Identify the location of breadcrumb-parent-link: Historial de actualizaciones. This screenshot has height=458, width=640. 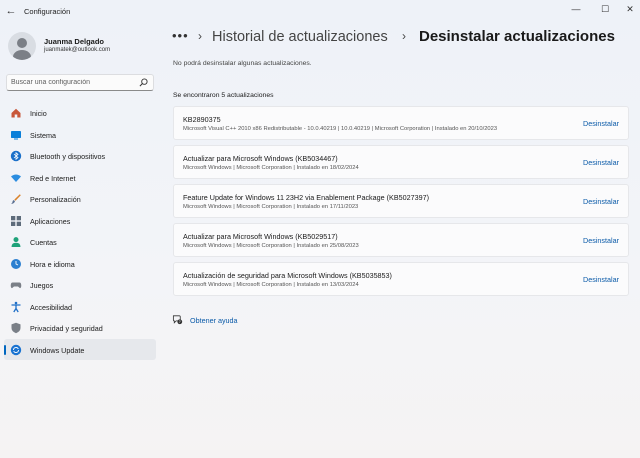
(300, 37).